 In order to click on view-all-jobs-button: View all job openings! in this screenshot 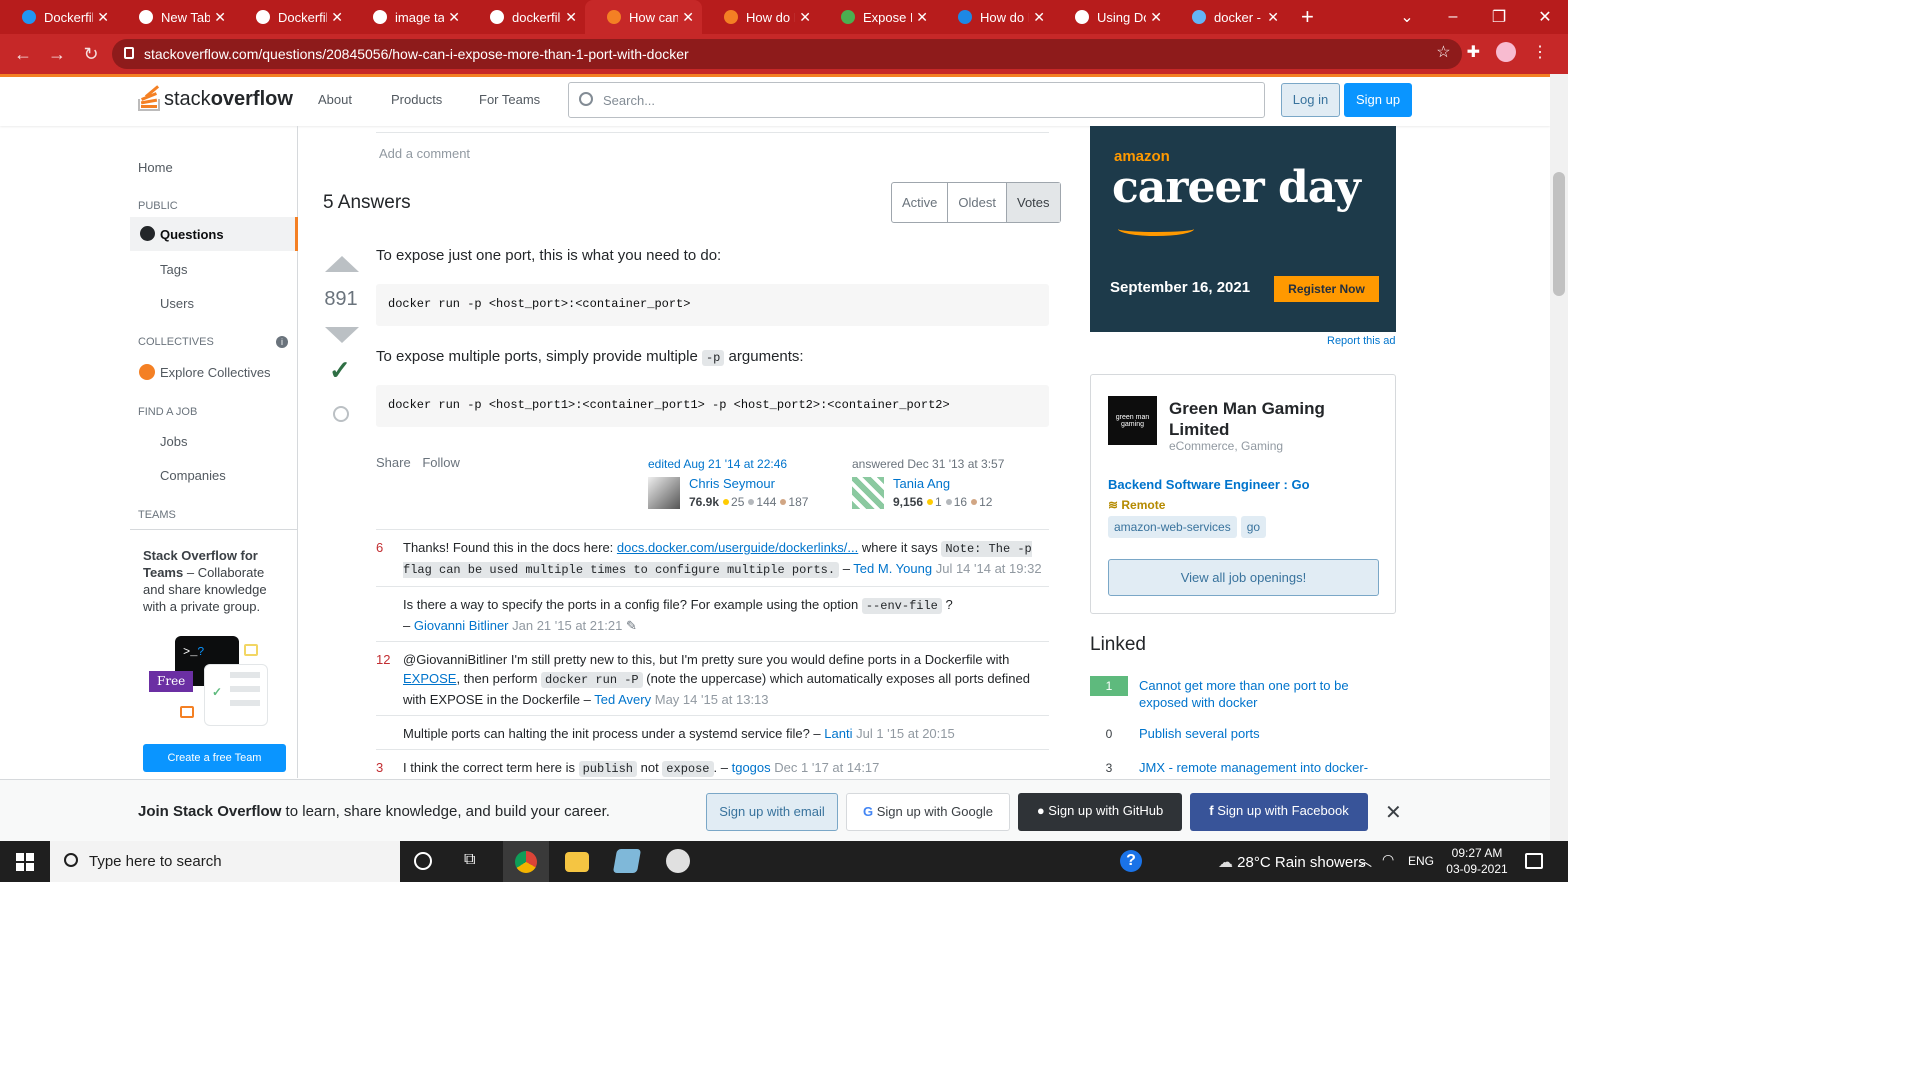, I will do `click(1243, 577)`.